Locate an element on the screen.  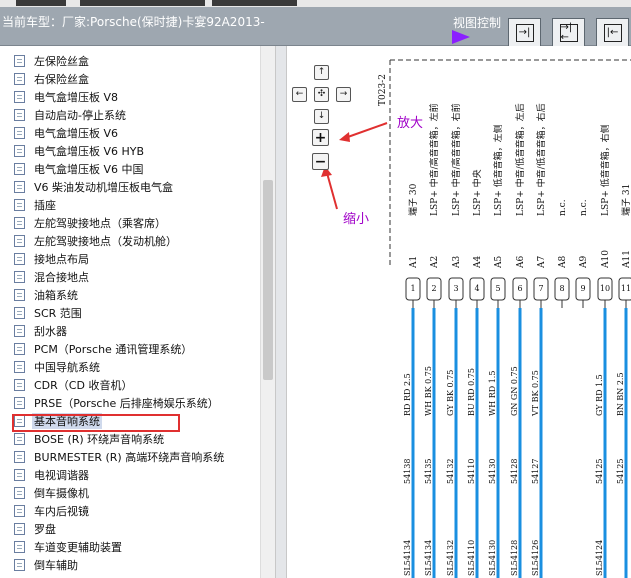
tree-item-label: 插座 is located at coordinates (45, 205).